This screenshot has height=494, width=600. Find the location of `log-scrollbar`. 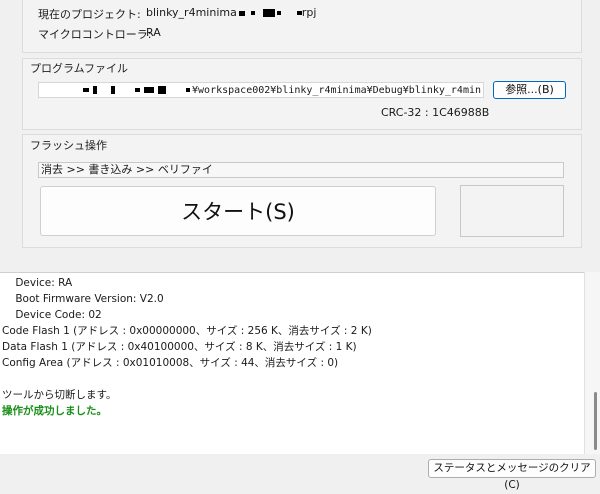

log-scrollbar is located at coordinates (592, 363).